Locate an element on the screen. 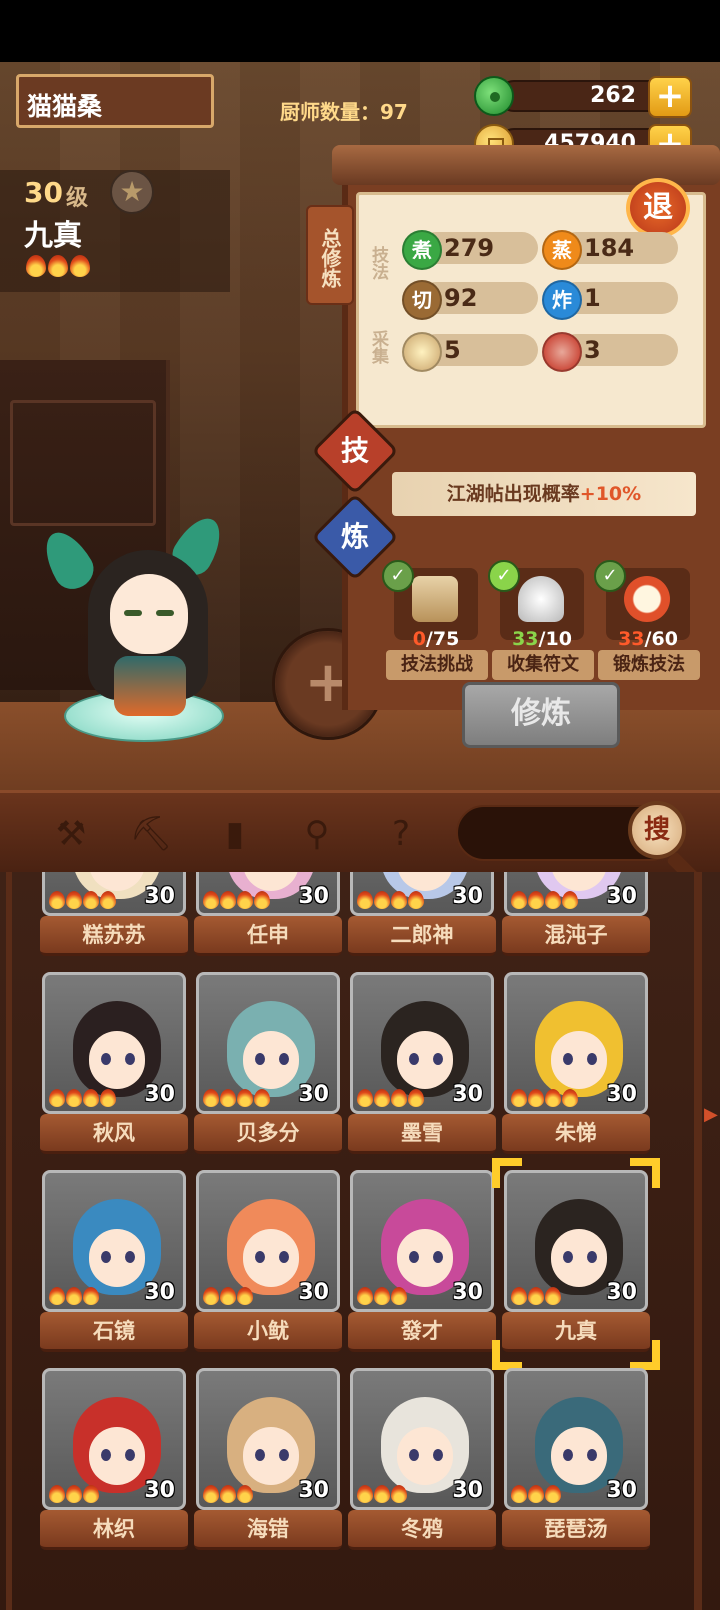 The height and width of the screenshot is (1610, 720). gather-rice: 5 is located at coordinates (472, 352).